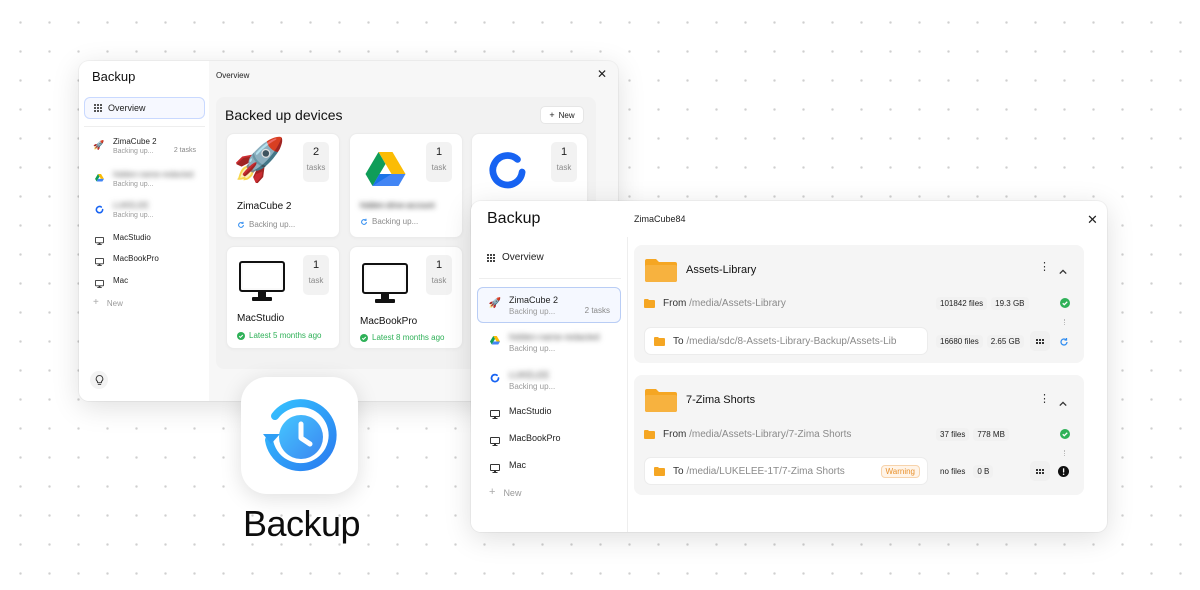  Describe the element at coordinates (259, 159) in the screenshot. I see `rocket-image: 🚀` at that location.